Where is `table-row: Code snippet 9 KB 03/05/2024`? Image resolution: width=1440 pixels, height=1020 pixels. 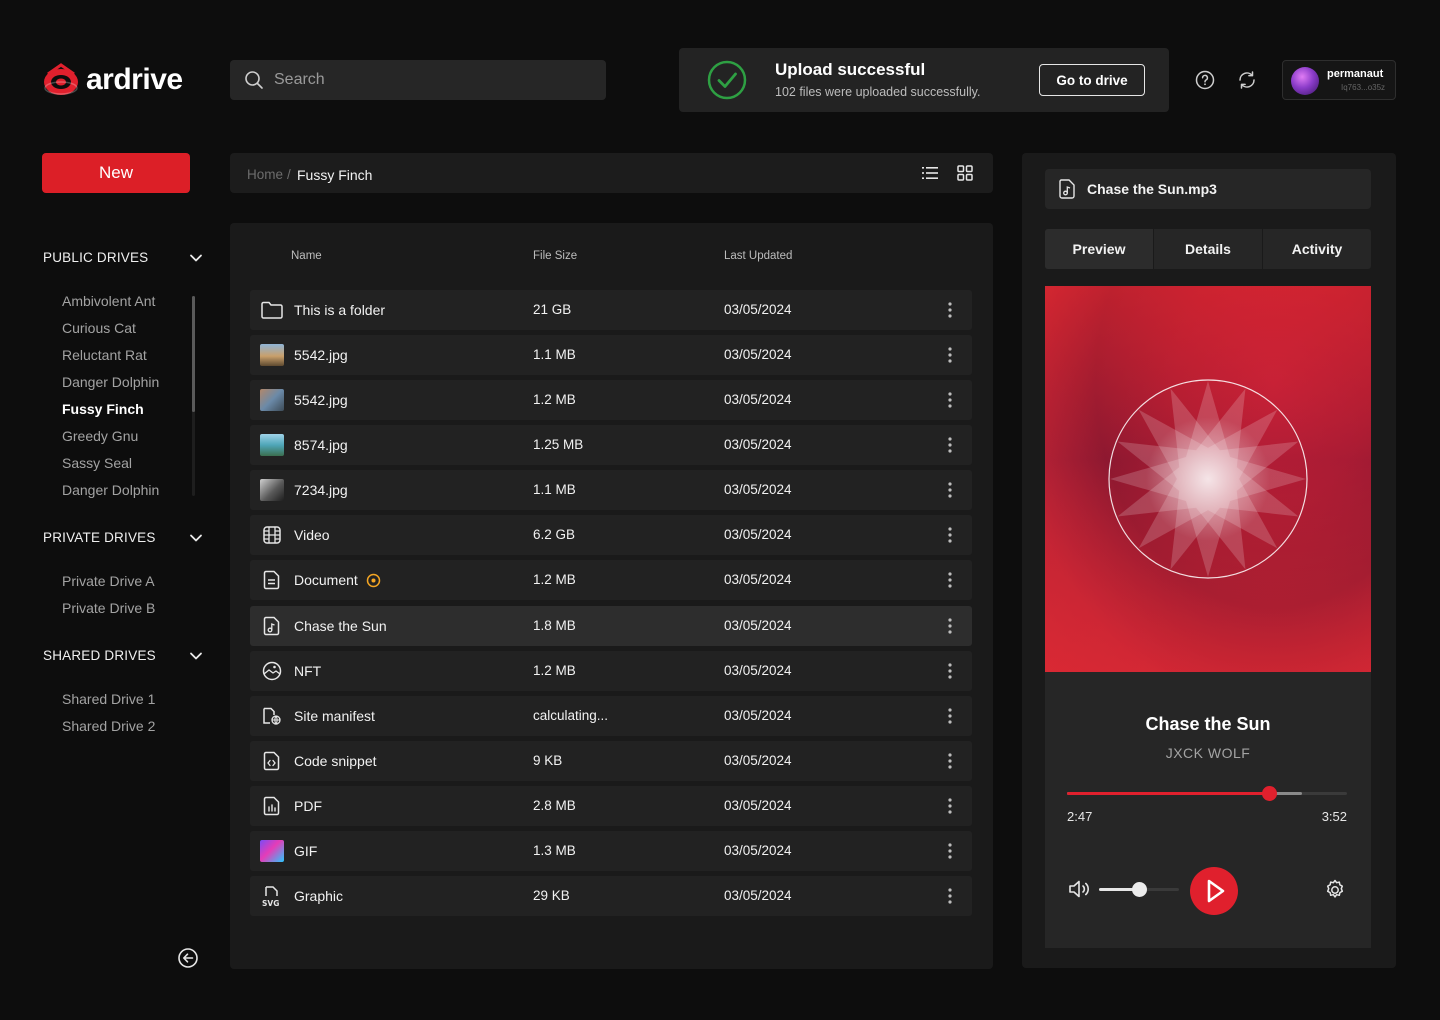 table-row: Code snippet 9 KB 03/05/2024 is located at coordinates (611, 760).